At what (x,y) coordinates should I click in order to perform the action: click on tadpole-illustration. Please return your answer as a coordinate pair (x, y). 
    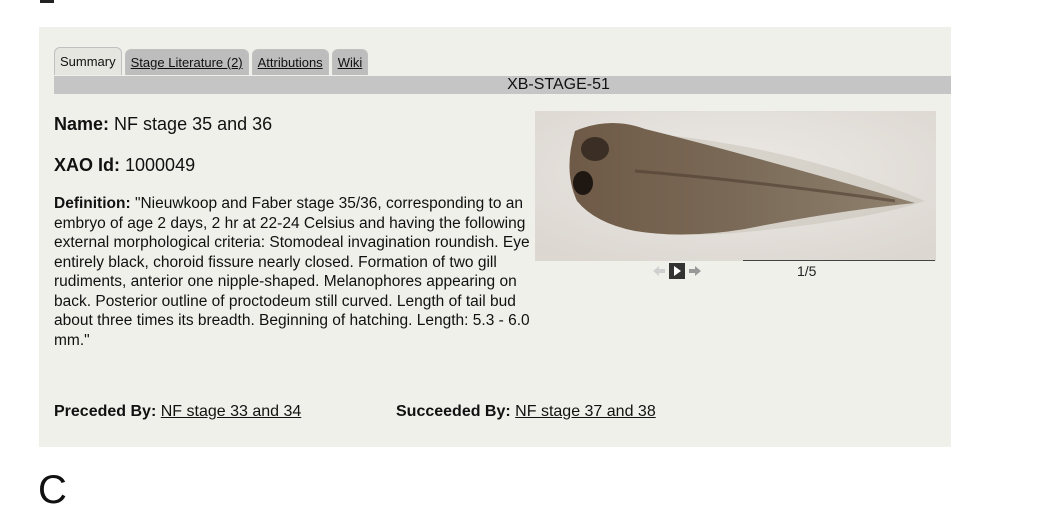
    Looking at the image, I should click on (735, 186).